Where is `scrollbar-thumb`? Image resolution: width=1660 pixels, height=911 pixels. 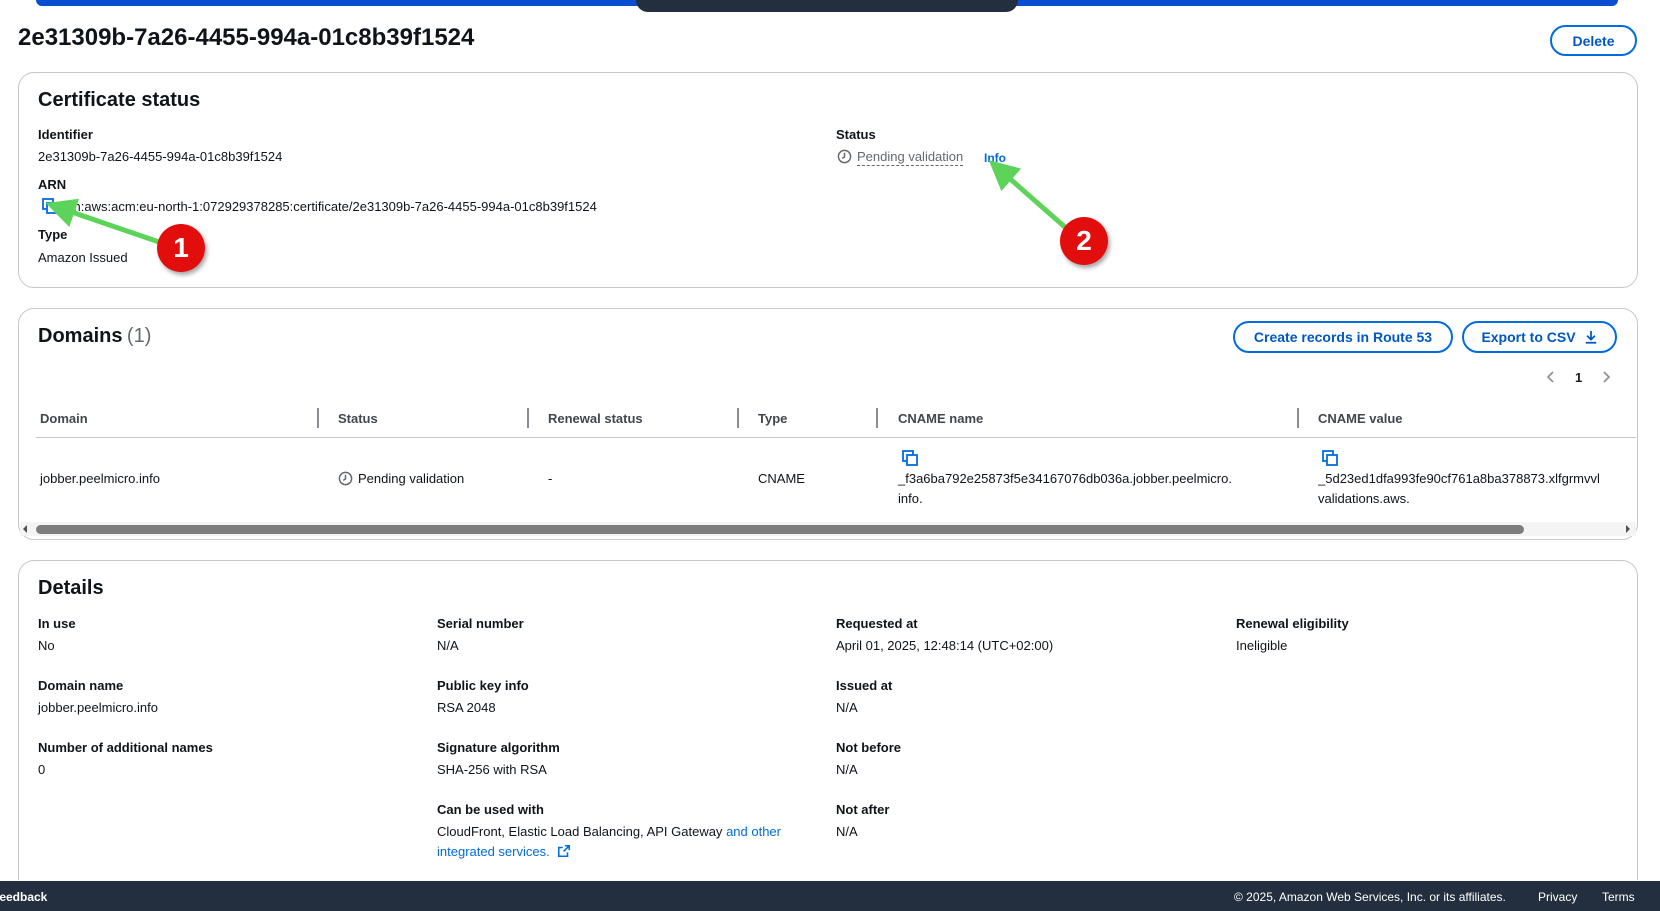
scrollbar-thumb is located at coordinates (780, 529).